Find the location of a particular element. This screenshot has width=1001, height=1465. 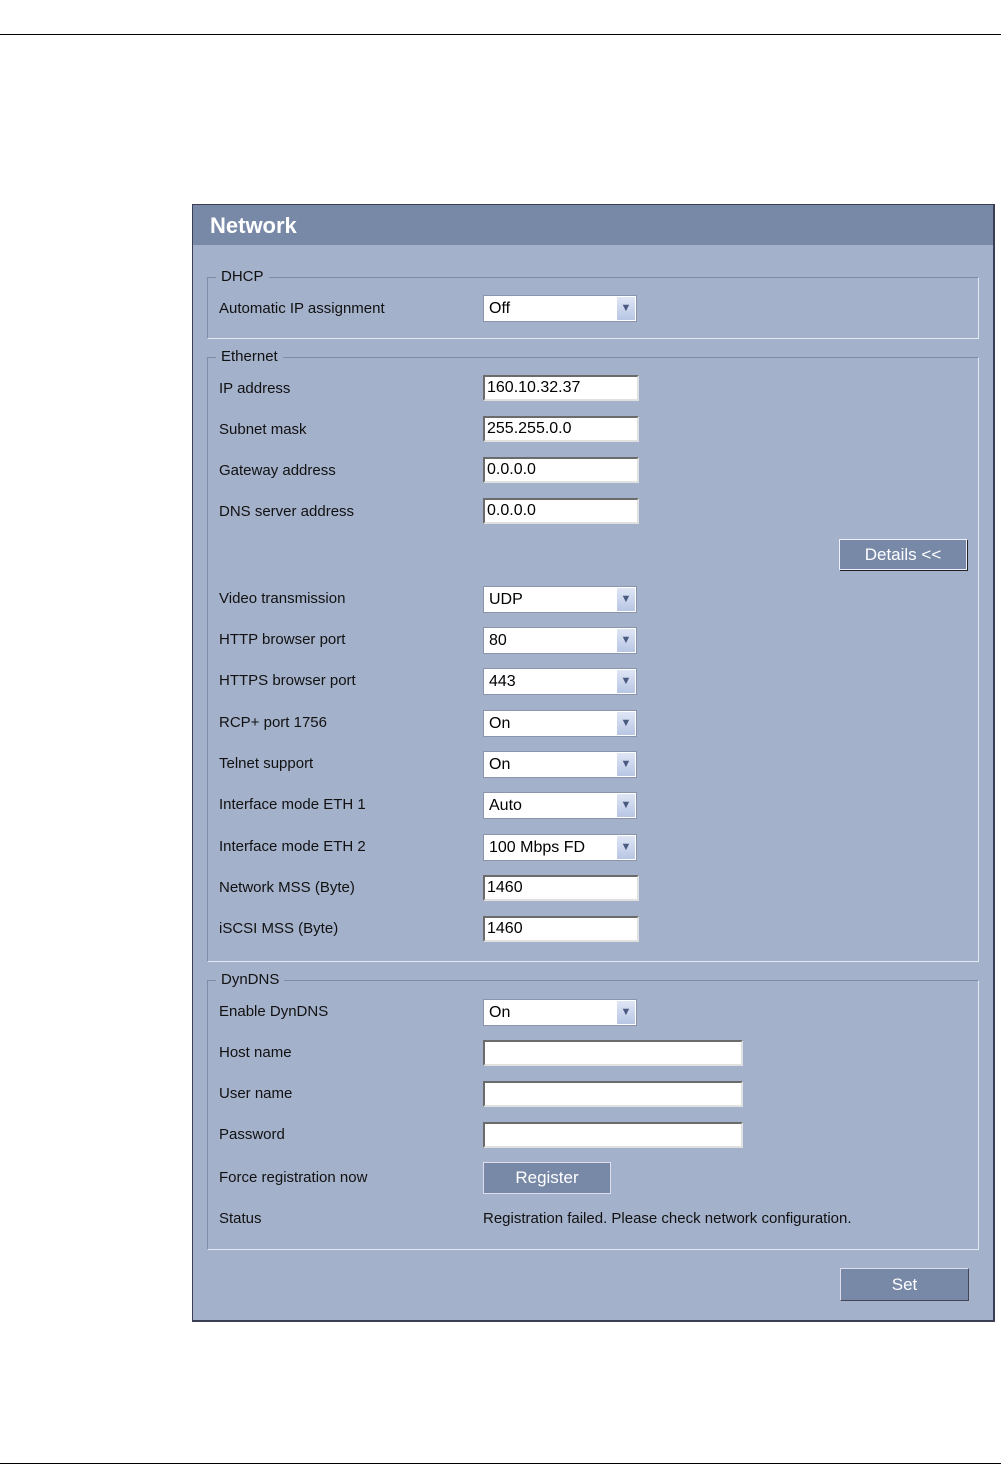

rcp-label: RCP+ port 1756 is located at coordinates (273, 722).